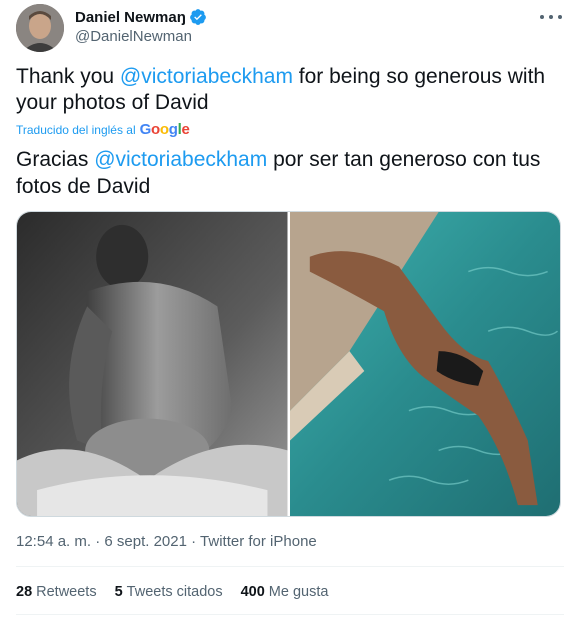 This screenshot has height=620, width=580. Describe the element at coordinates (55, 159) in the screenshot. I see `translated-text-prefix: Gracias` at that location.